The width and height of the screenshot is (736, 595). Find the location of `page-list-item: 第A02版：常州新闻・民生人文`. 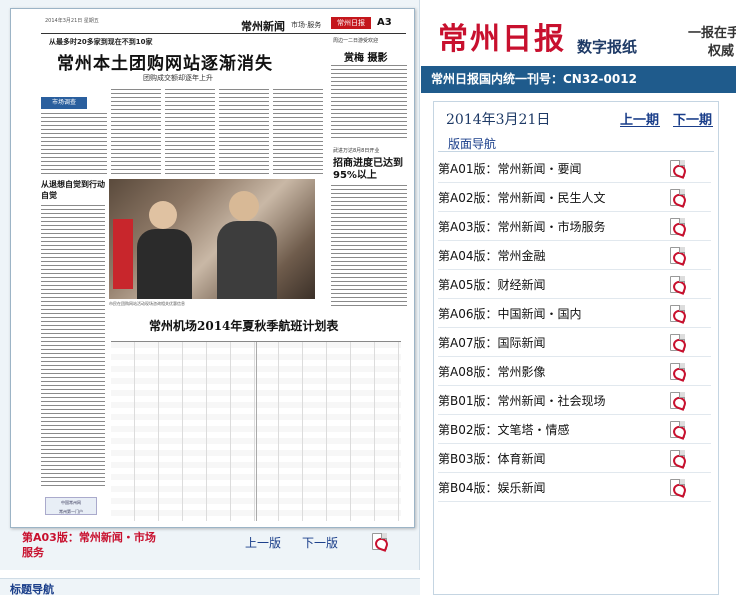

page-list-item: 第A02版：常州新闻・民生人文 is located at coordinates (574, 197).